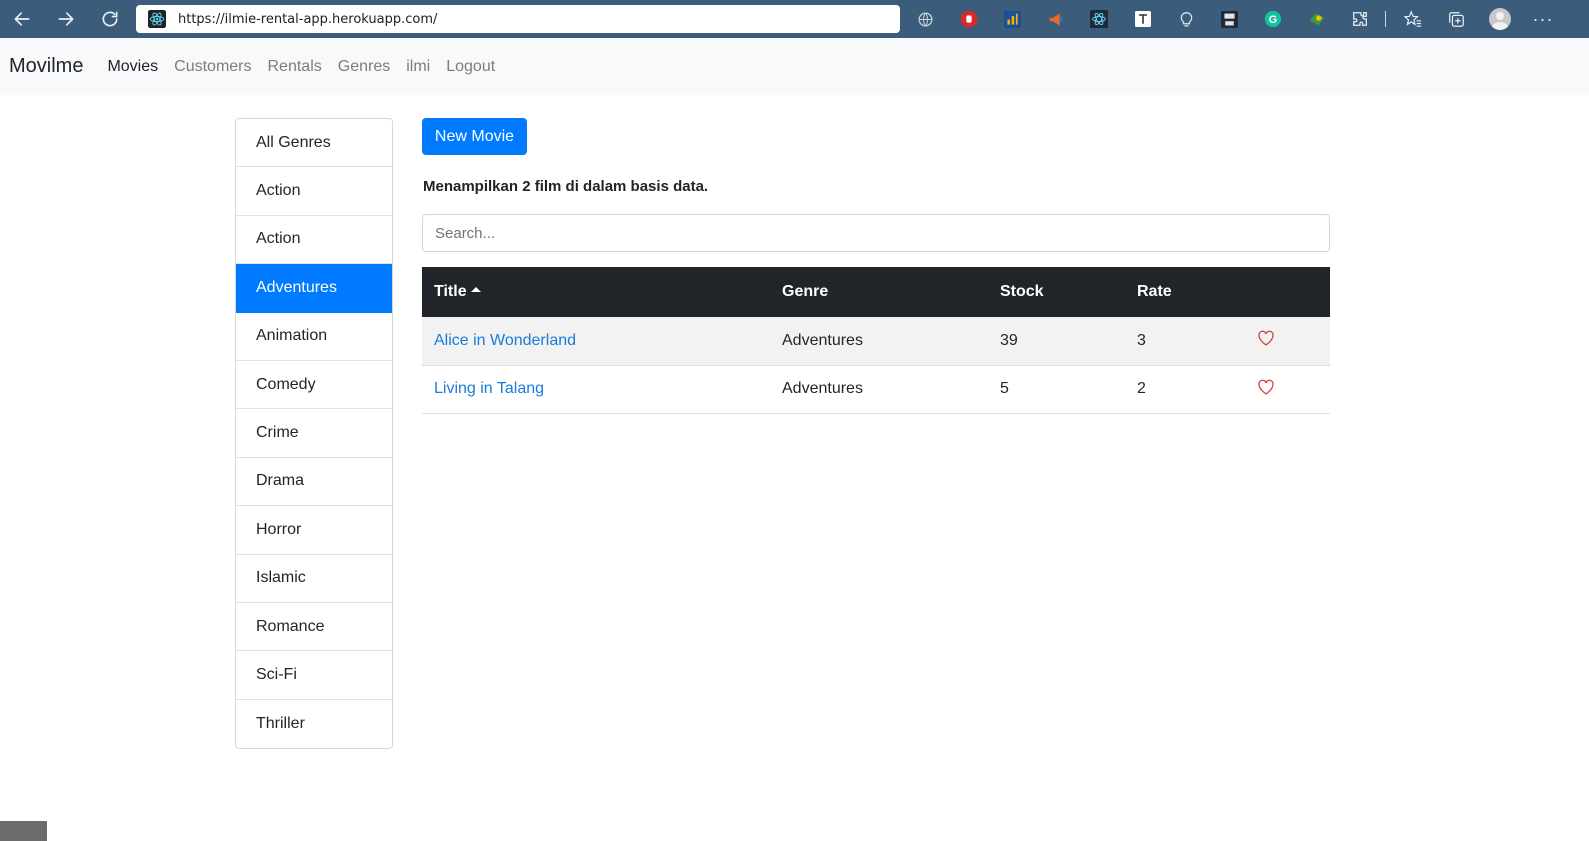 This screenshot has height=841, width=1589. Describe the element at coordinates (1141, 340) in the screenshot. I see `movie-rate-cell: 3` at that location.